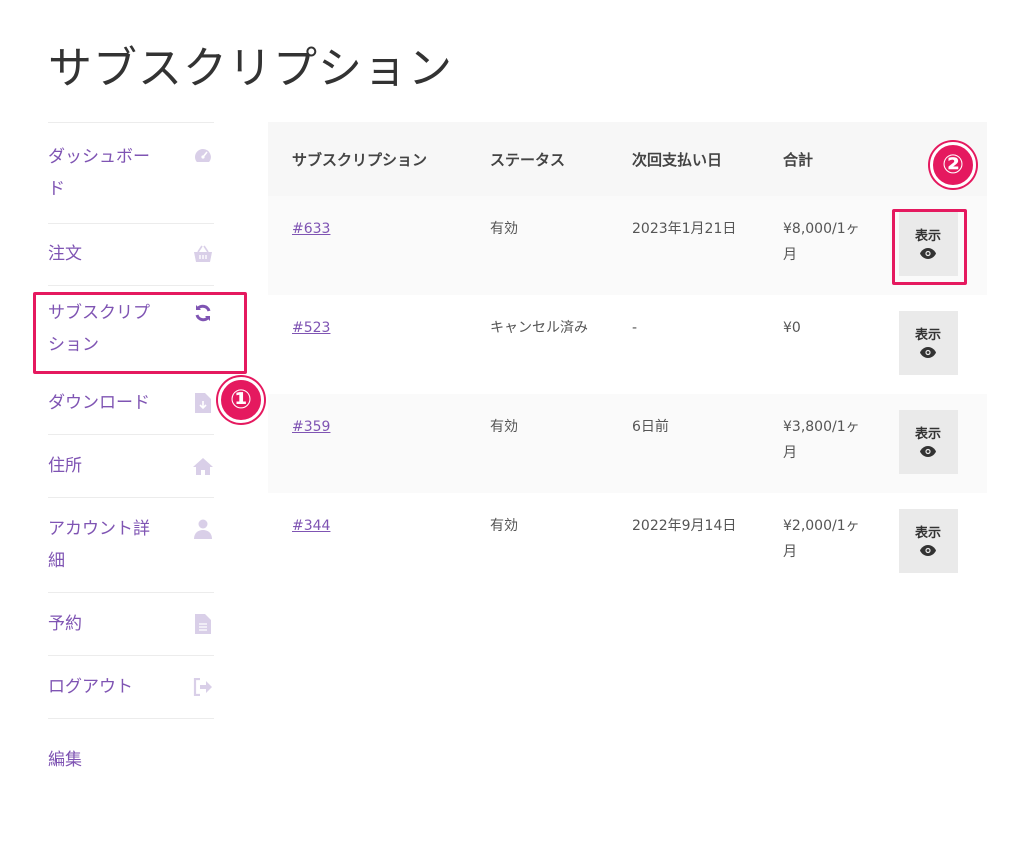  I want to click on logout-icon, so click(203, 687).